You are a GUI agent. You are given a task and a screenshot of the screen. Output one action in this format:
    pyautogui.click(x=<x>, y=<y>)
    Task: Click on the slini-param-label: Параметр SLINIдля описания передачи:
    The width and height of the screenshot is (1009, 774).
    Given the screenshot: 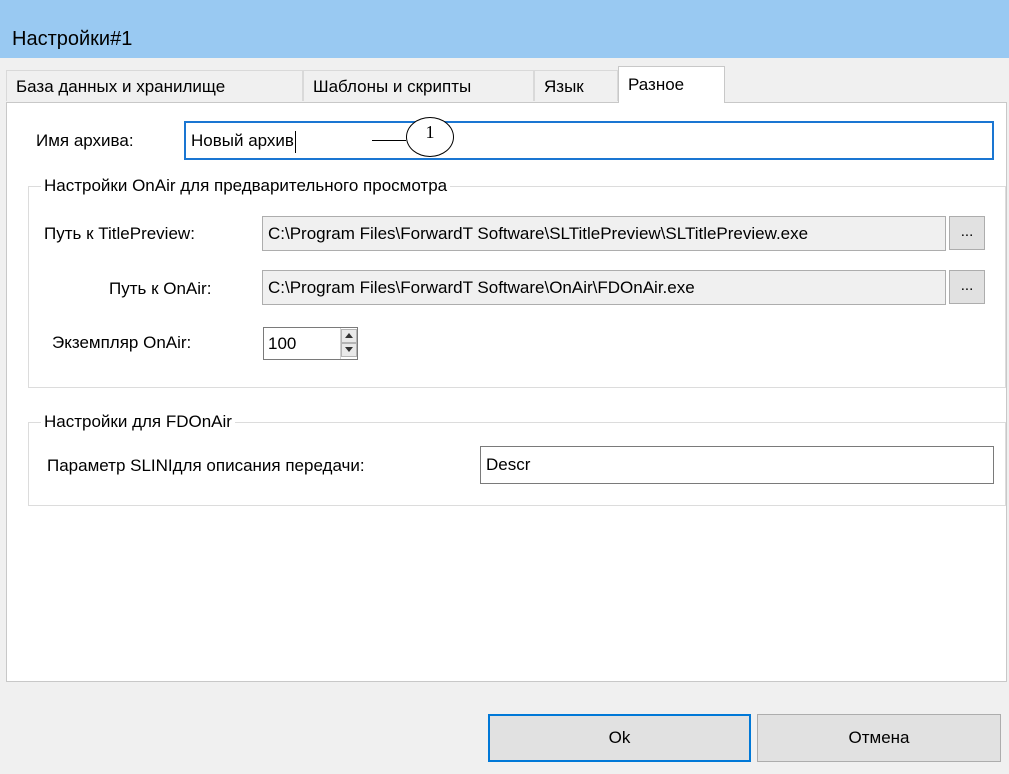 What is the action you would take?
    pyautogui.click(x=206, y=465)
    